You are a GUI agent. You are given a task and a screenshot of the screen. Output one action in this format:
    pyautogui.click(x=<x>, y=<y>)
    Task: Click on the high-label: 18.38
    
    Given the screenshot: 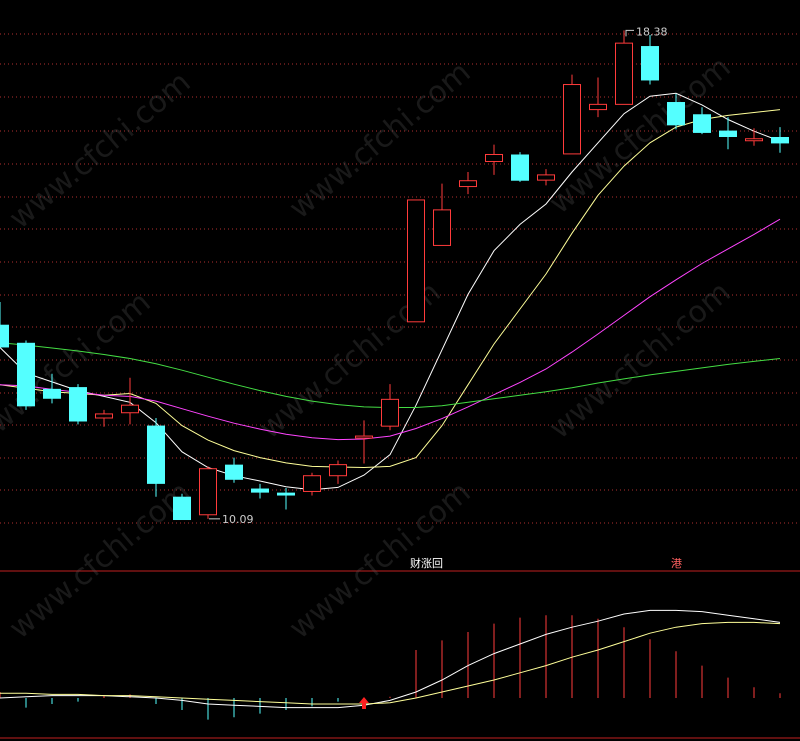 What is the action you would take?
    pyautogui.click(x=652, y=31)
    